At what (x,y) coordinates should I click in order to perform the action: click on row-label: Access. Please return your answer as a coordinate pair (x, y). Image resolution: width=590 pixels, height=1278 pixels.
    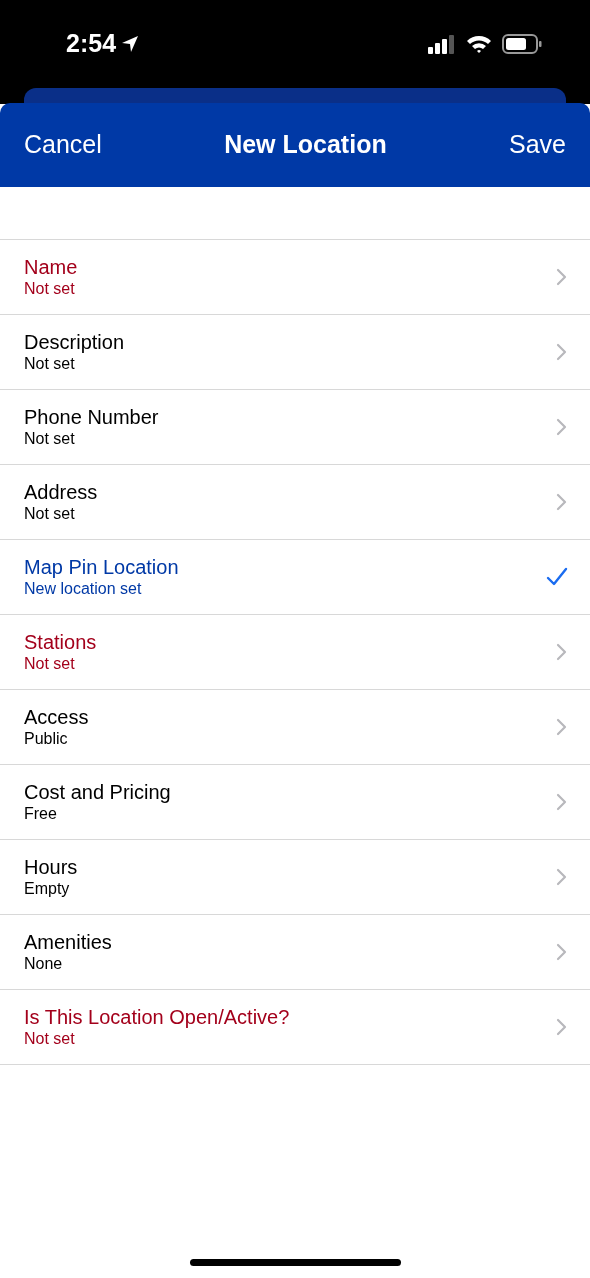
    Looking at the image, I should click on (57, 717).